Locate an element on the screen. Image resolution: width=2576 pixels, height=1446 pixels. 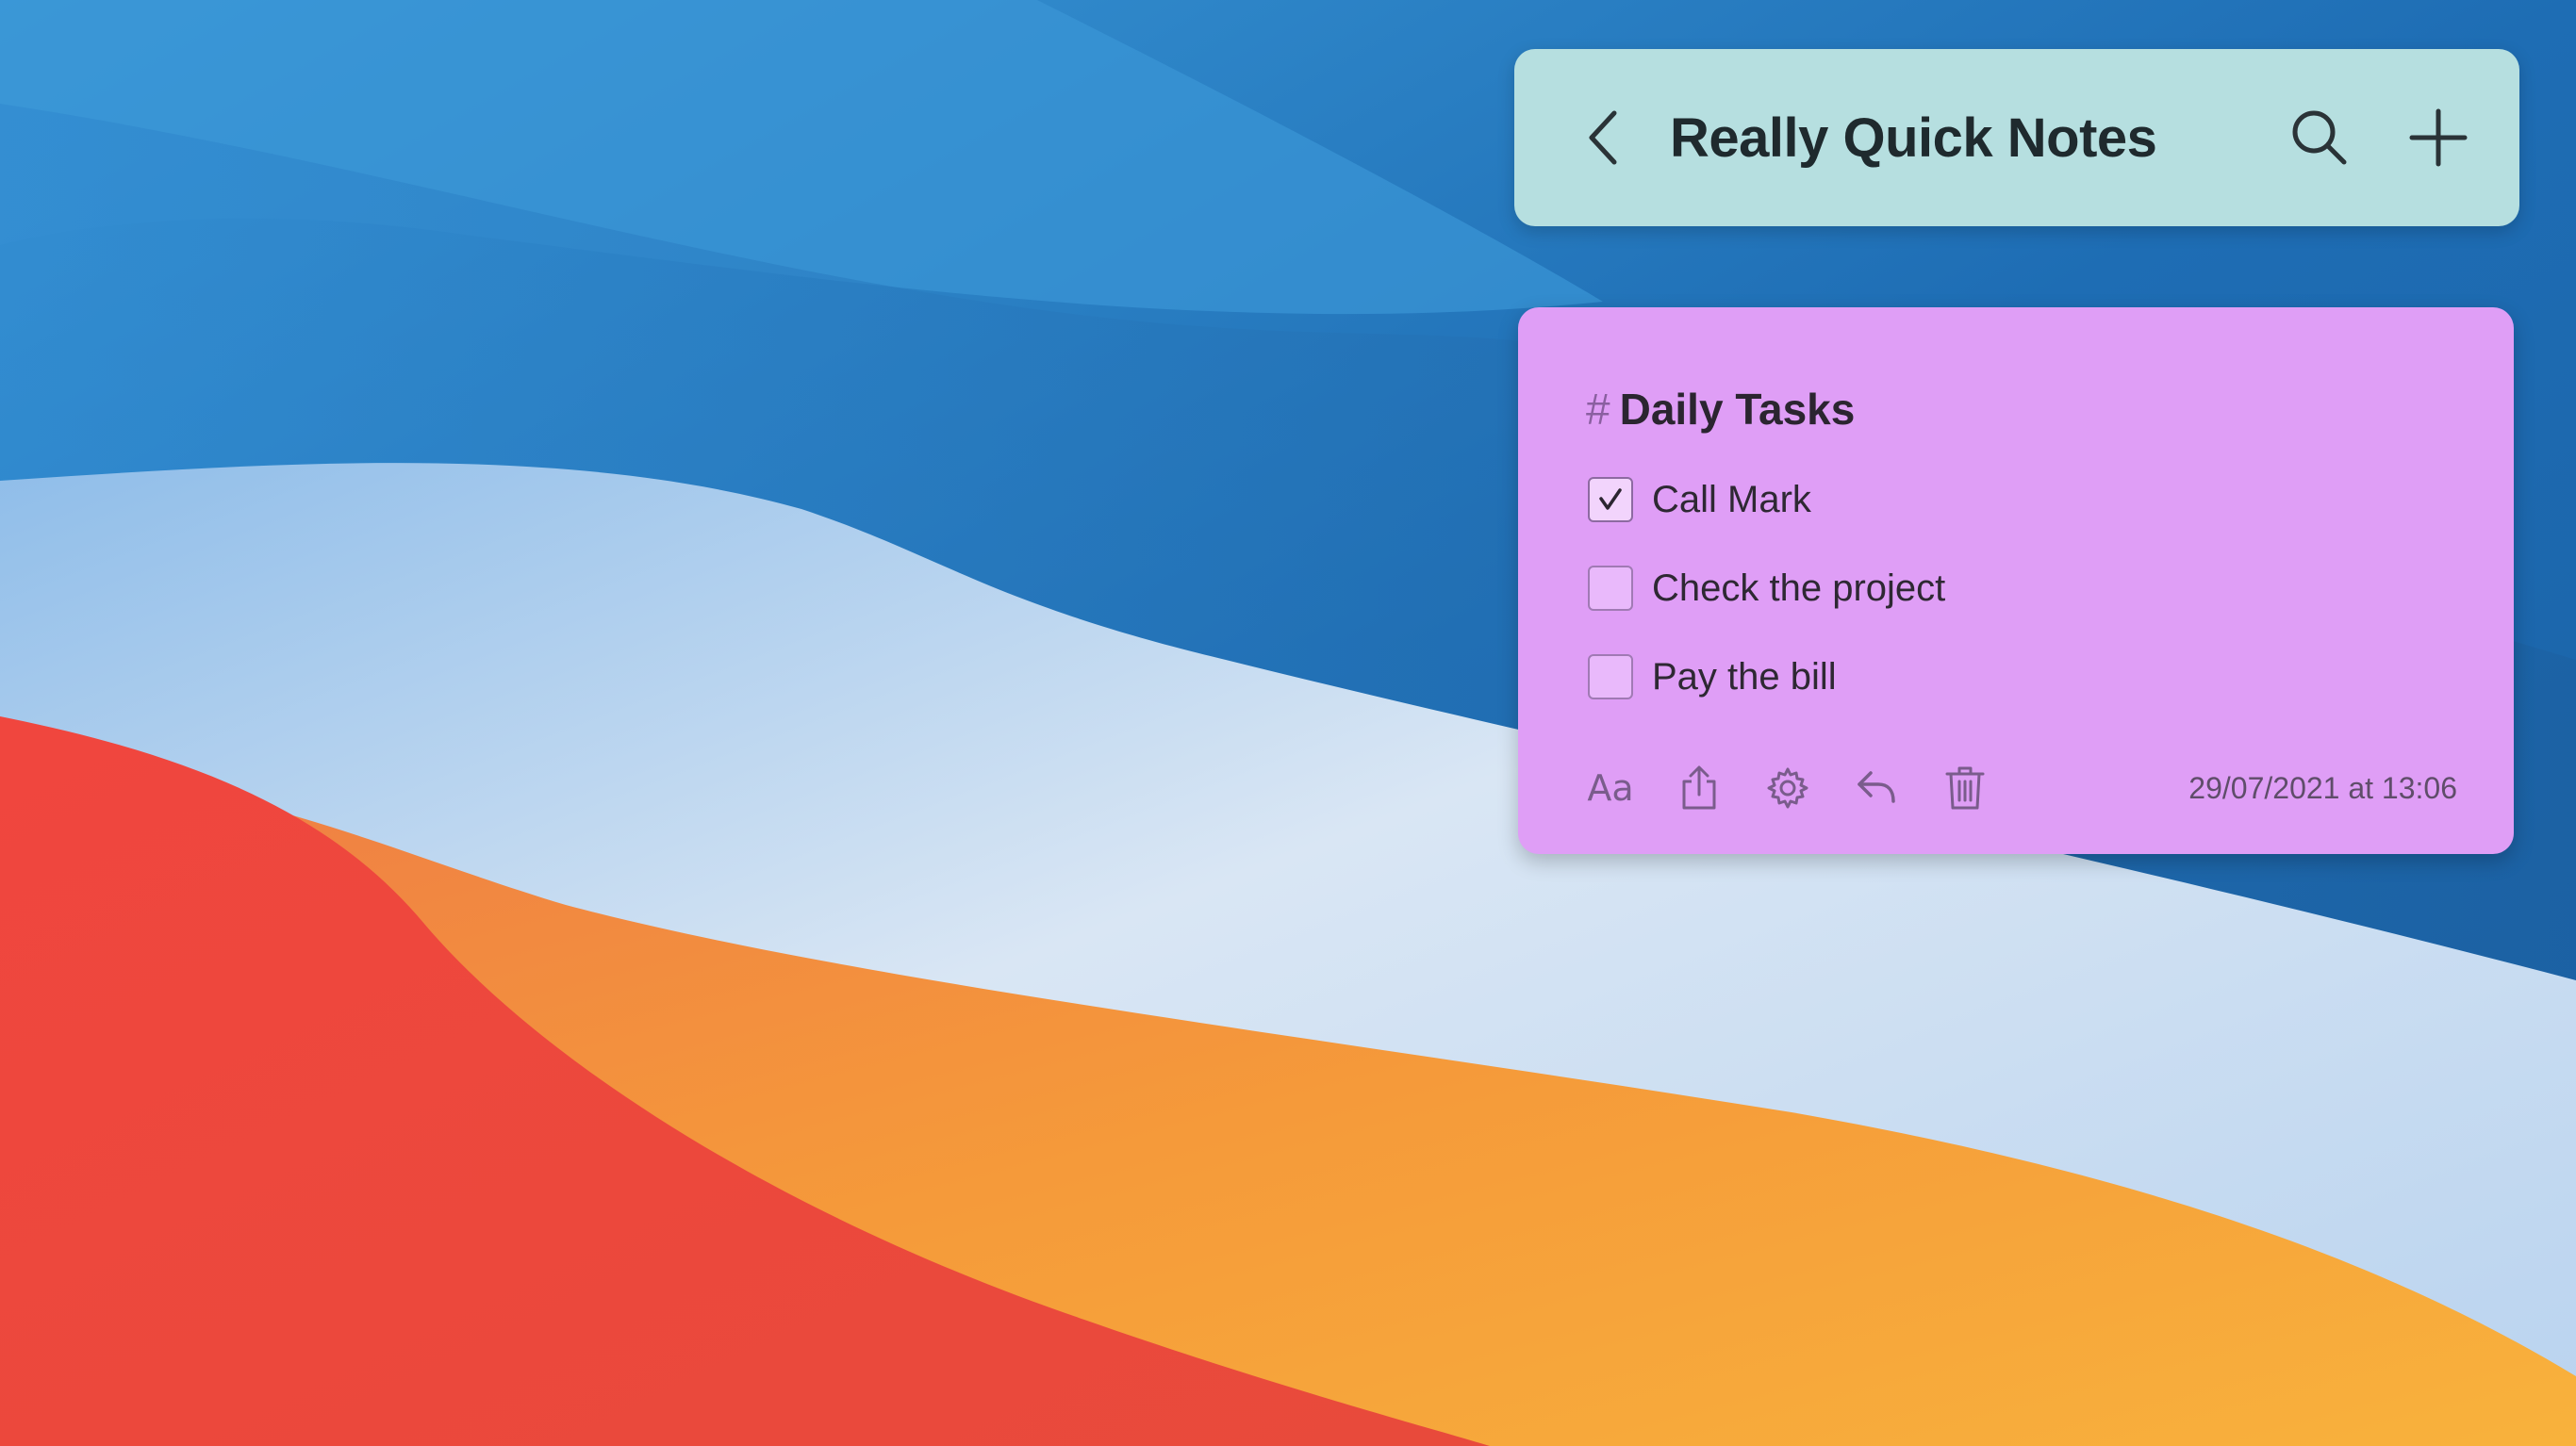
task-item-pay-bill: Pay the bill is located at coordinates (1712, 677).